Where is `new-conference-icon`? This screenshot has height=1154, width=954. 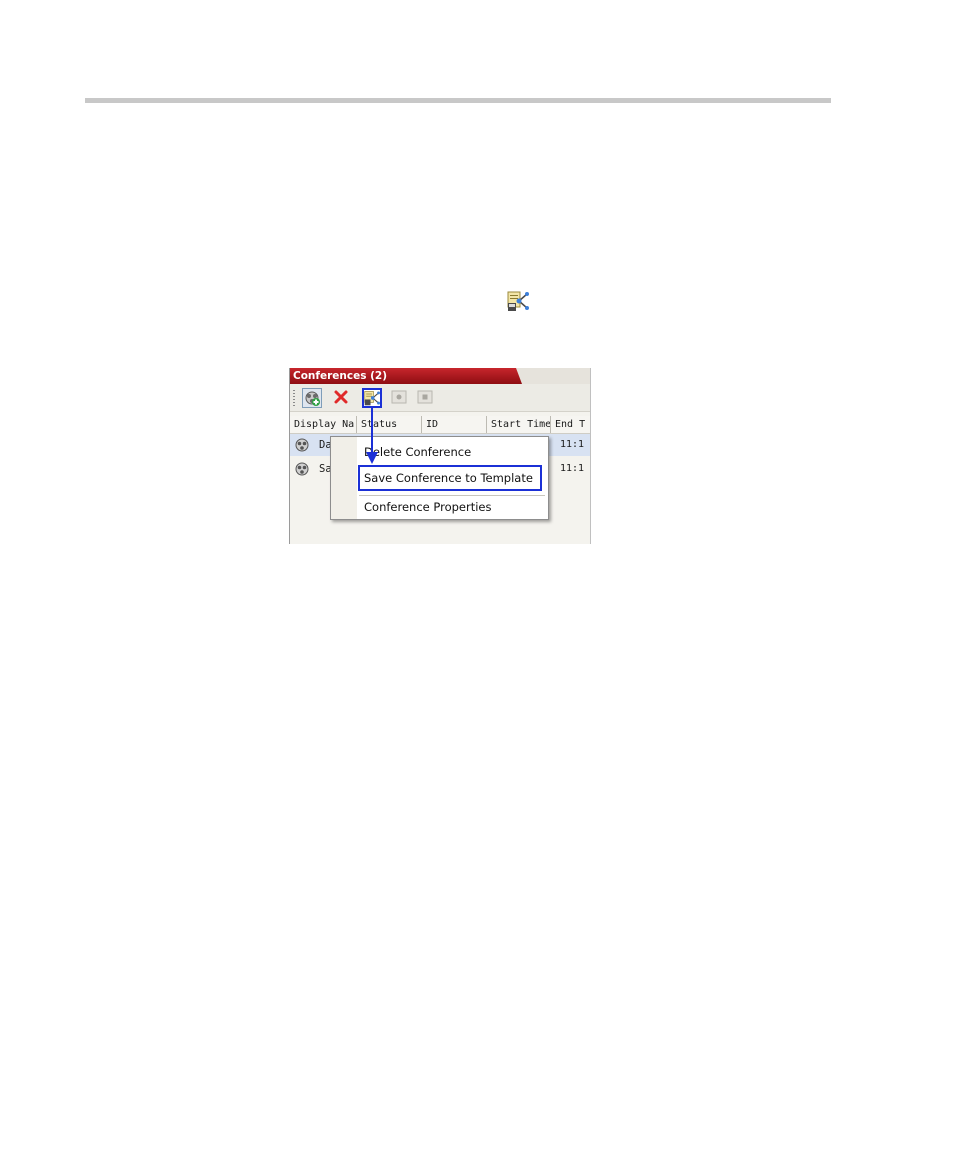 new-conference-icon is located at coordinates (312, 398).